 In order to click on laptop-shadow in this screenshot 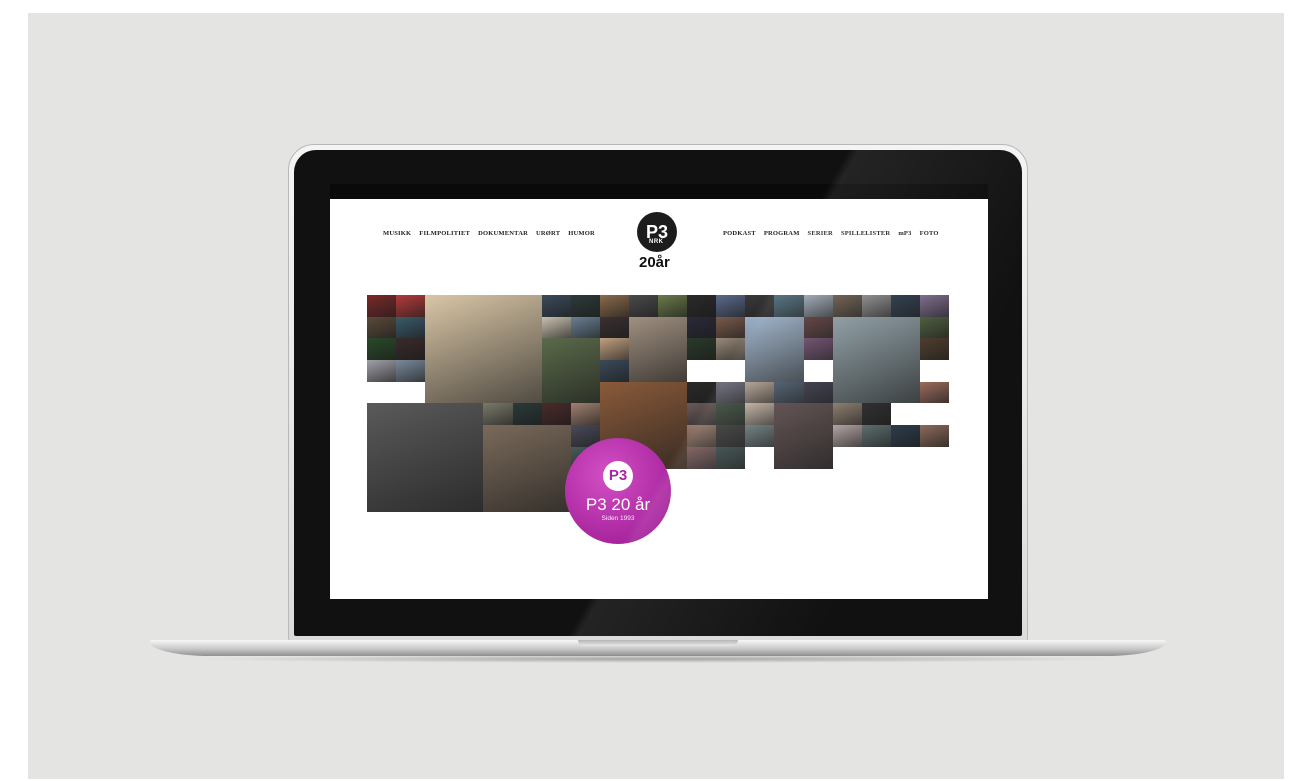, I will do `click(658, 659)`.